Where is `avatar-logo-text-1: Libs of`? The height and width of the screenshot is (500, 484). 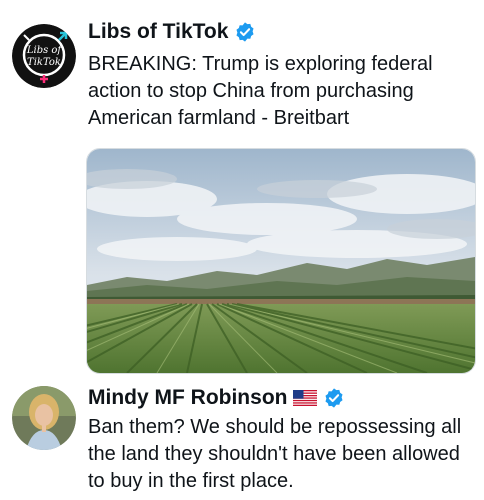 avatar-logo-text-1: Libs of is located at coordinates (45, 50).